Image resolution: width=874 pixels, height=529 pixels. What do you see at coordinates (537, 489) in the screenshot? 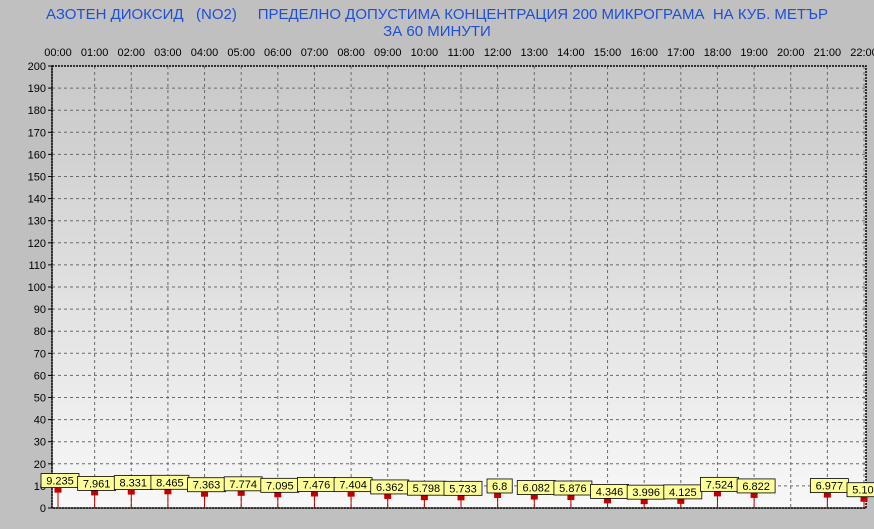
I see `data-label: 6.082` at bounding box center [537, 489].